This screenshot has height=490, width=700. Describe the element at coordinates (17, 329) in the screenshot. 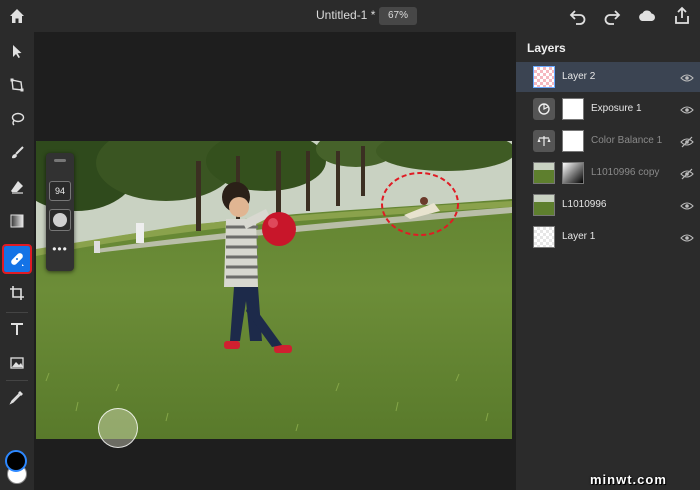

I see `type-tool-icon` at that location.